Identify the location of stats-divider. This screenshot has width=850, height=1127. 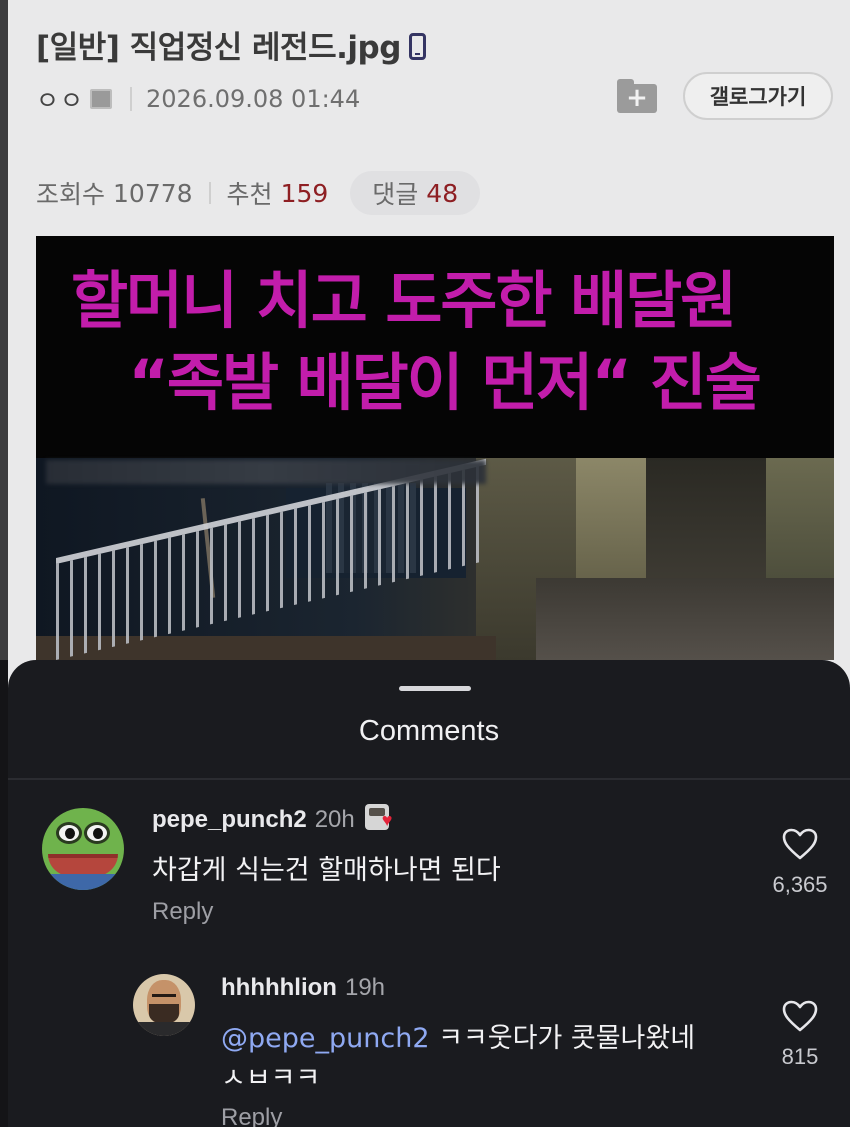
(209, 193).